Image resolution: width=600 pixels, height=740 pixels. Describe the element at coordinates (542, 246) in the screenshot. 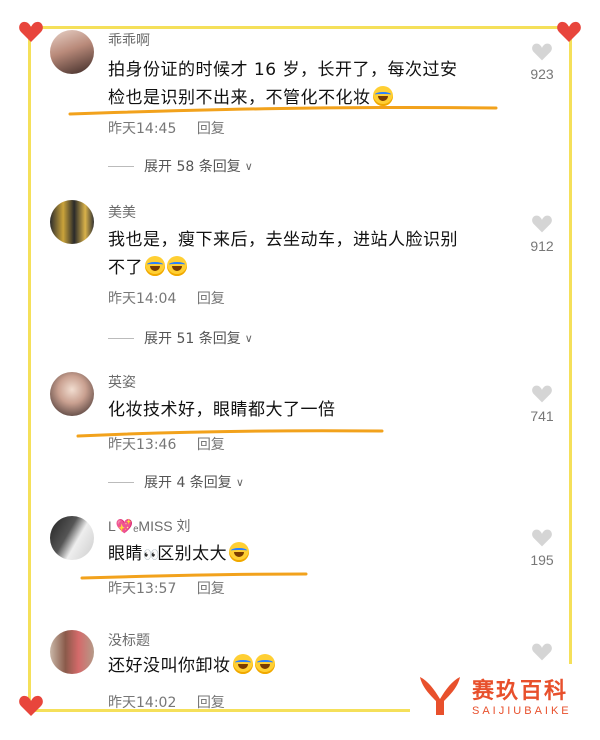

I see `like-count: 912` at that location.